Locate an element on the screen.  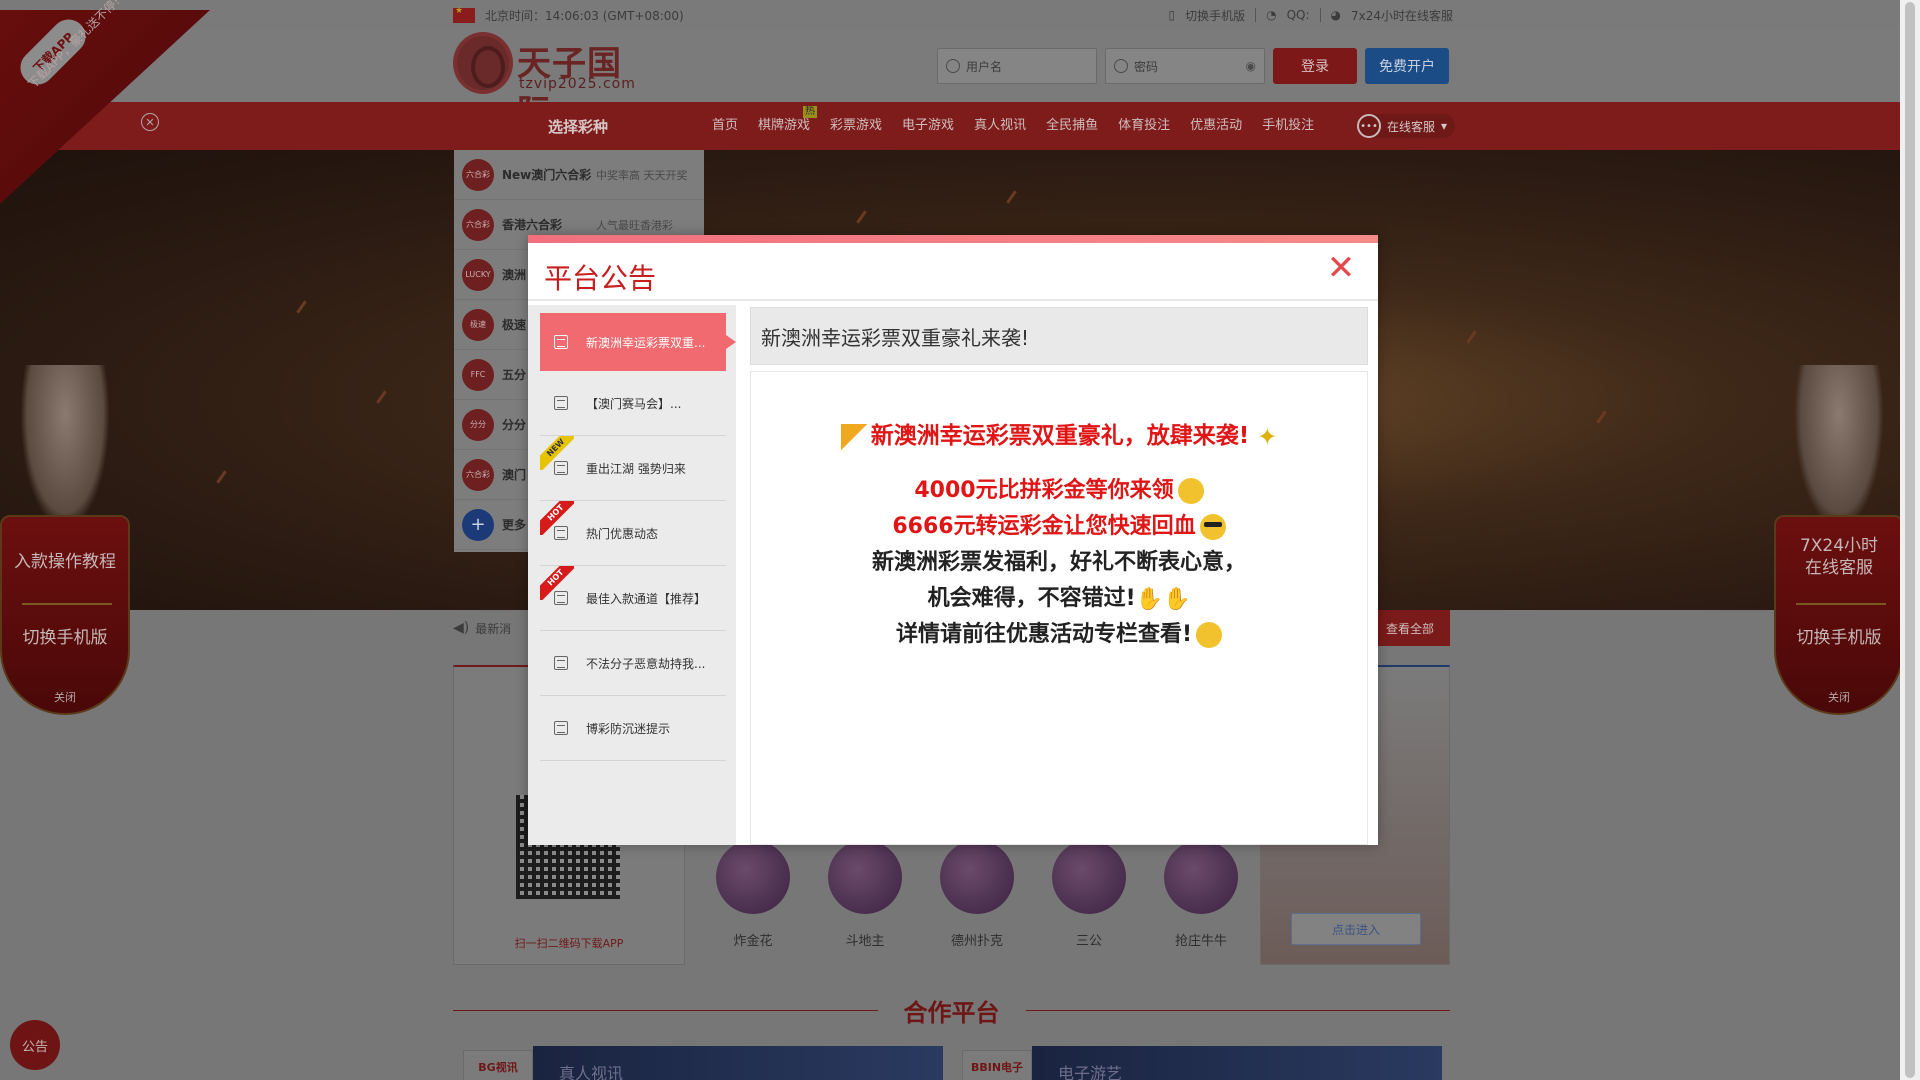
login-form: 用户名 密码 ◉ 登录 免费开户 is located at coordinates (1193, 66).